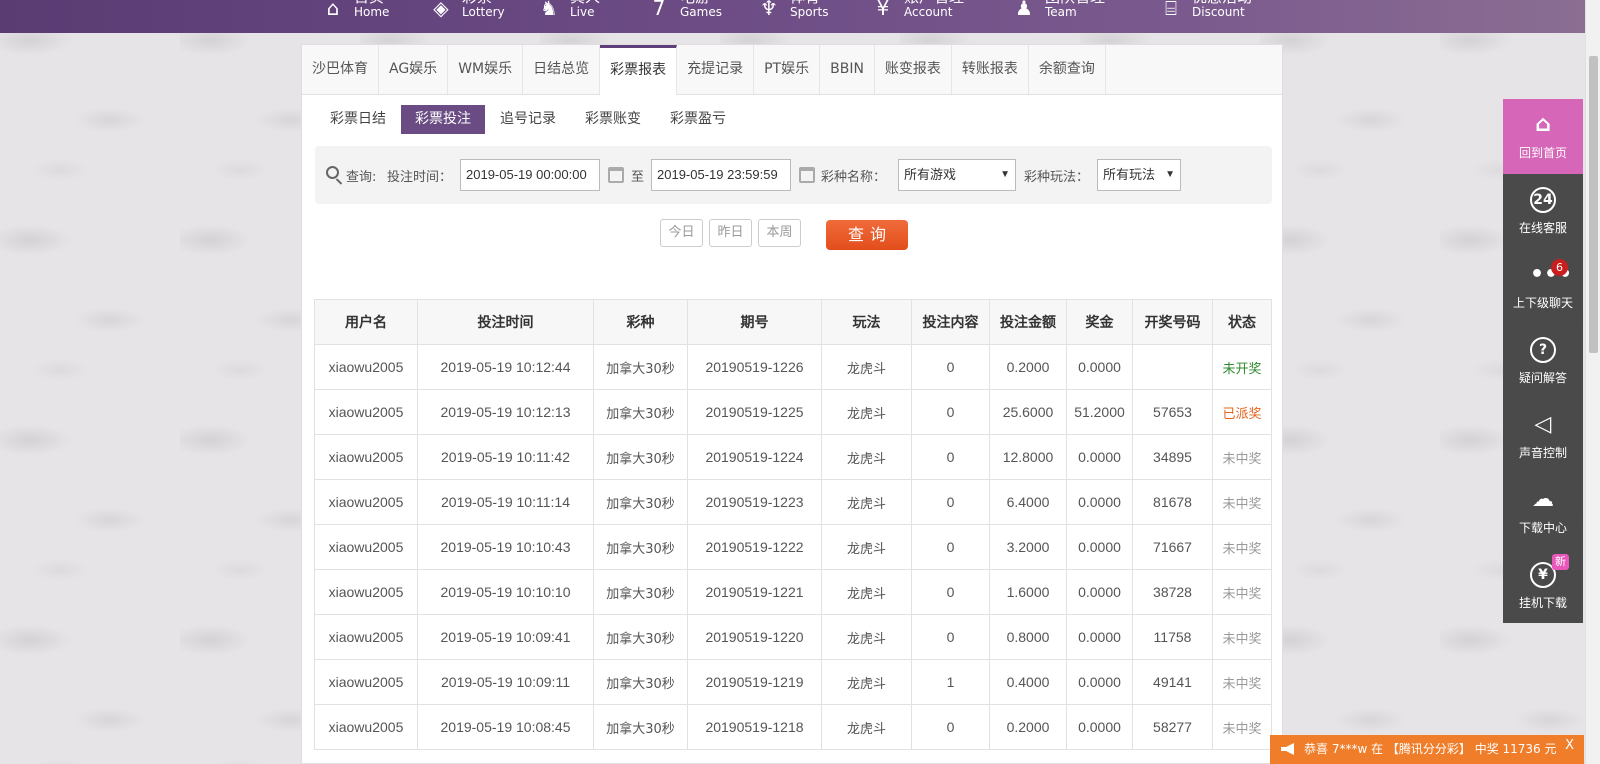  I want to click on tab-5: 充提记录, so click(716, 69).